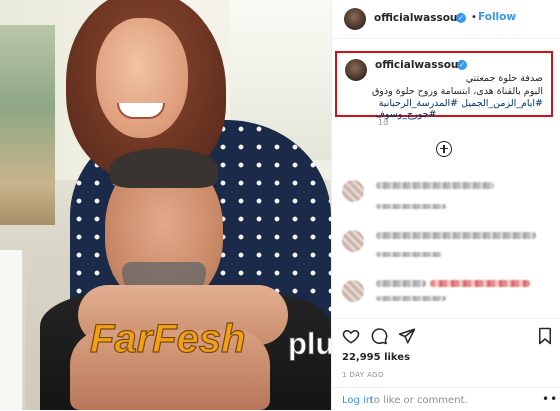 The height and width of the screenshot is (411, 560). Describe the element at coordinates (419, 400) in the screenshot. I see `login-prompt-text: to like or comment.` at that location.